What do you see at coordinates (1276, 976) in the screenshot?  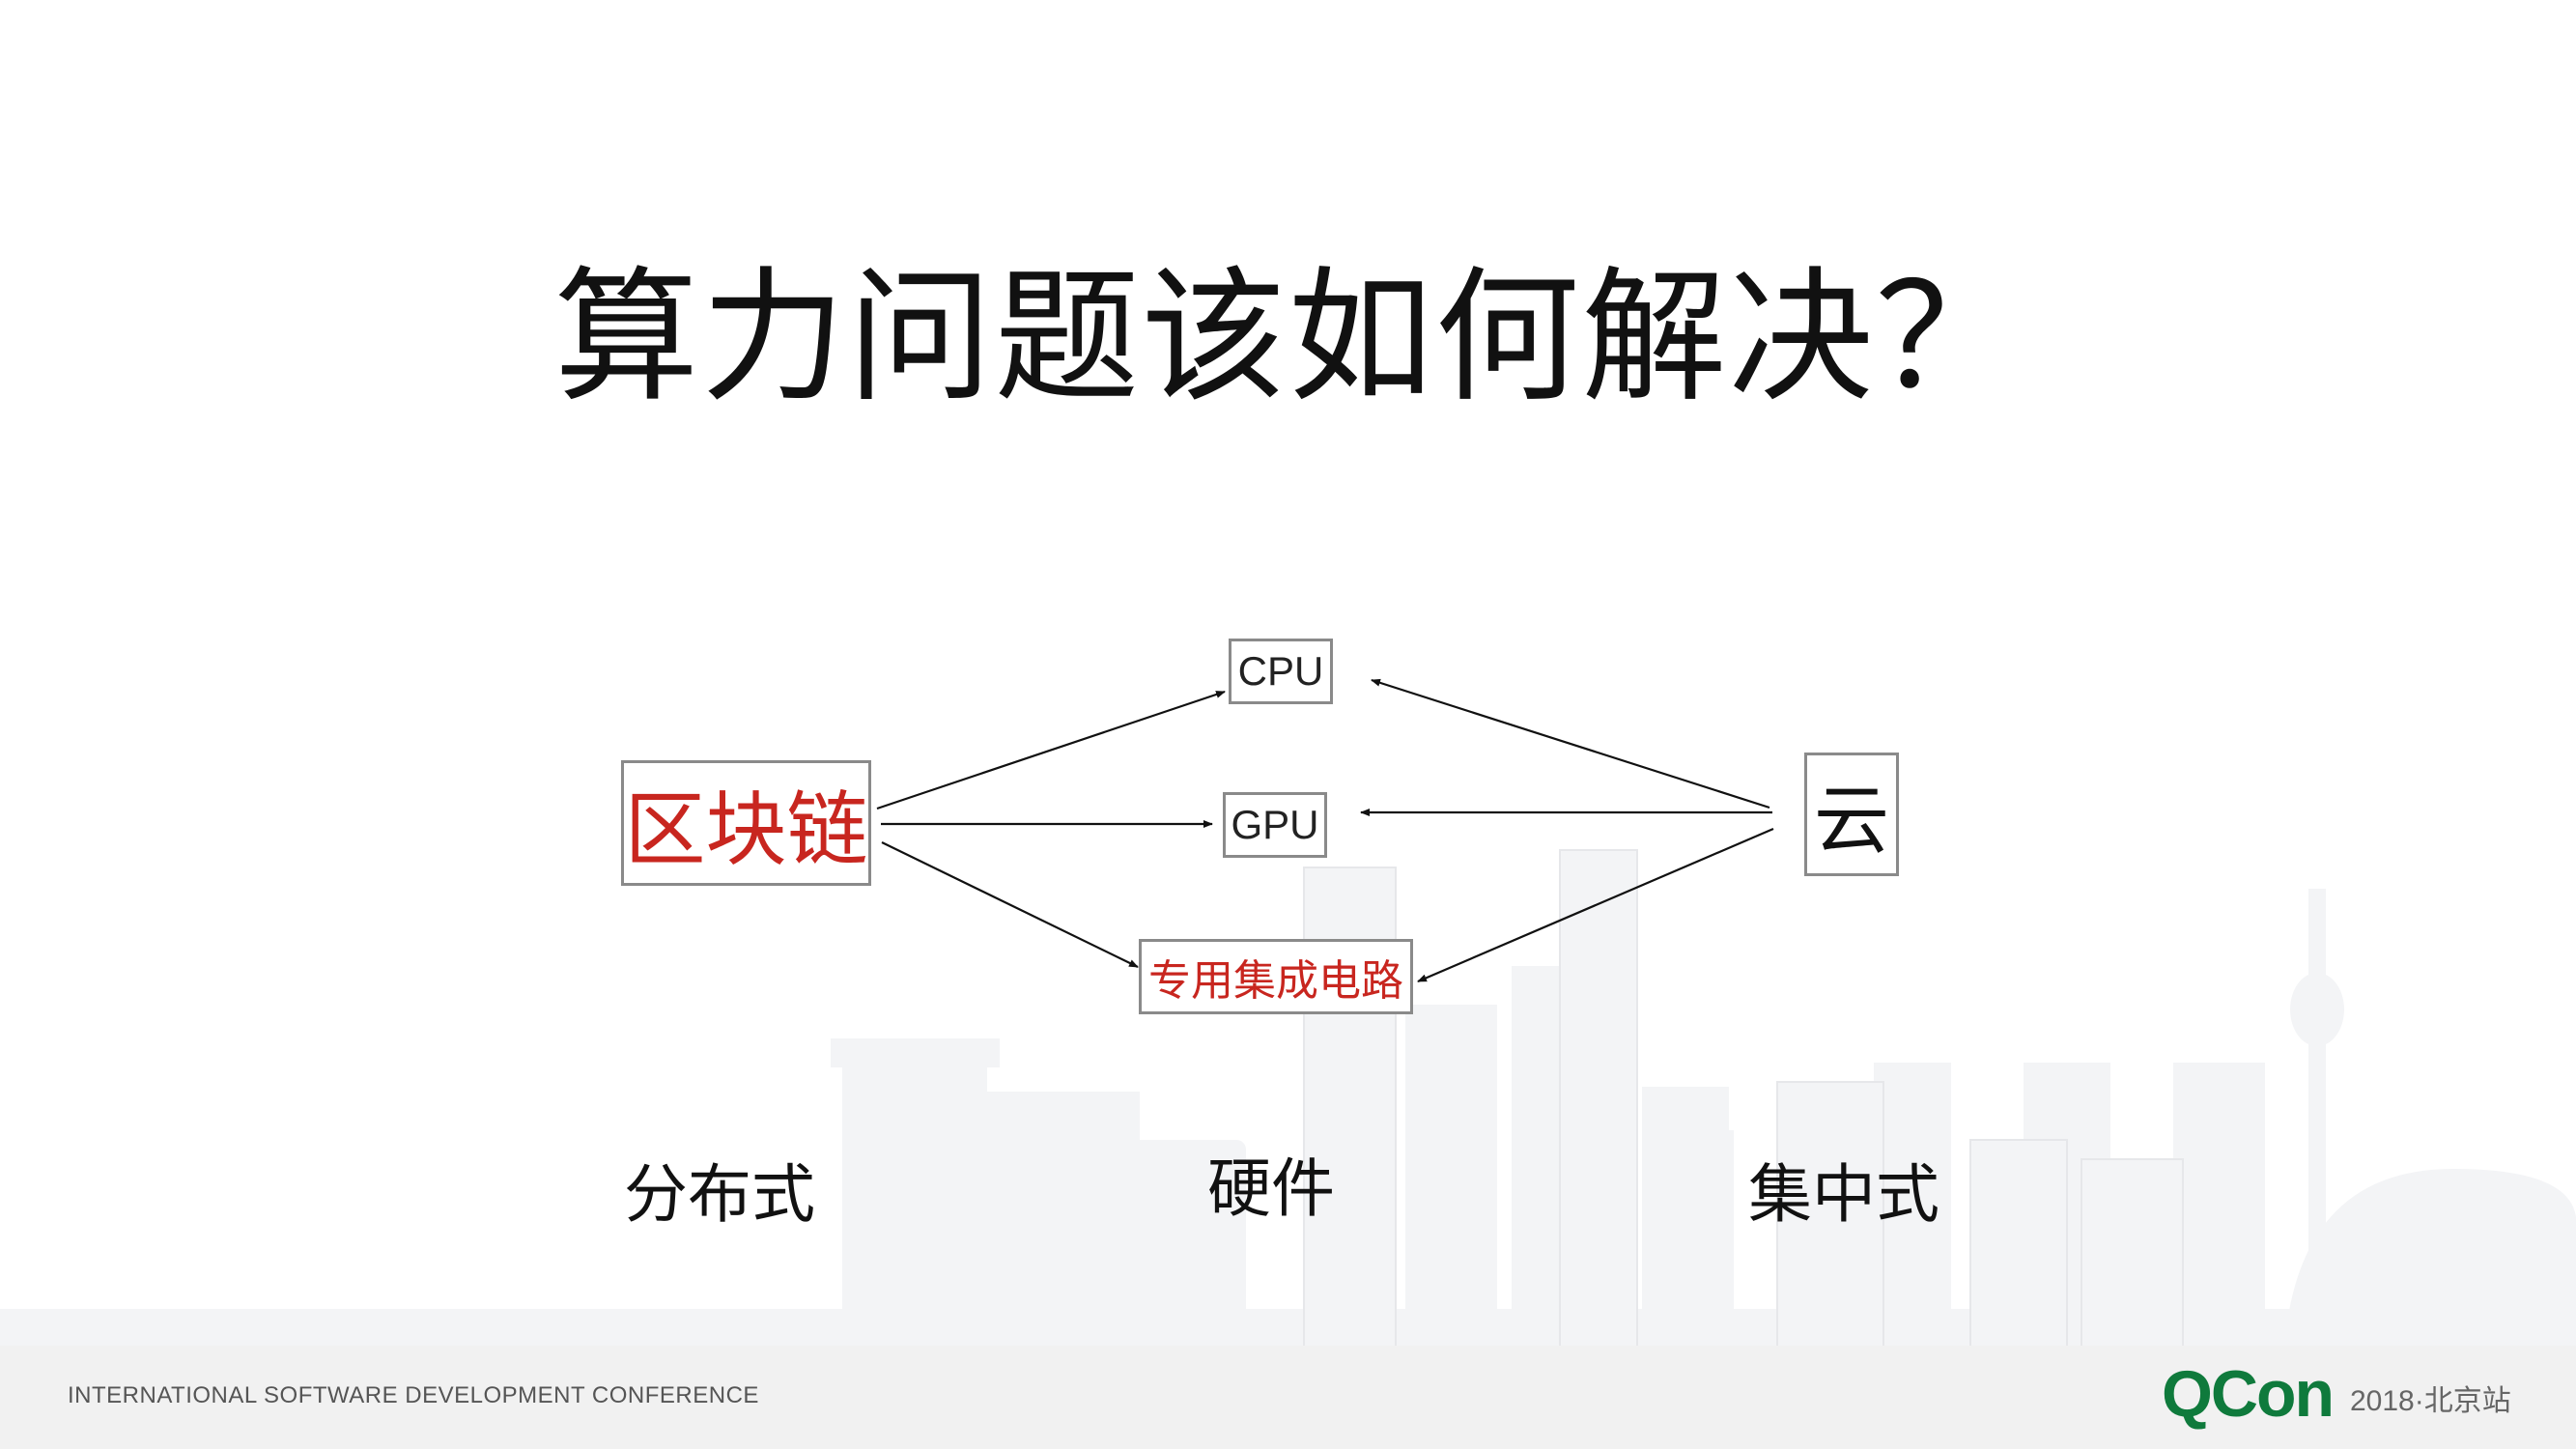 I see `node-asic: 专用集成电路` at bounding box center [1276, 976].